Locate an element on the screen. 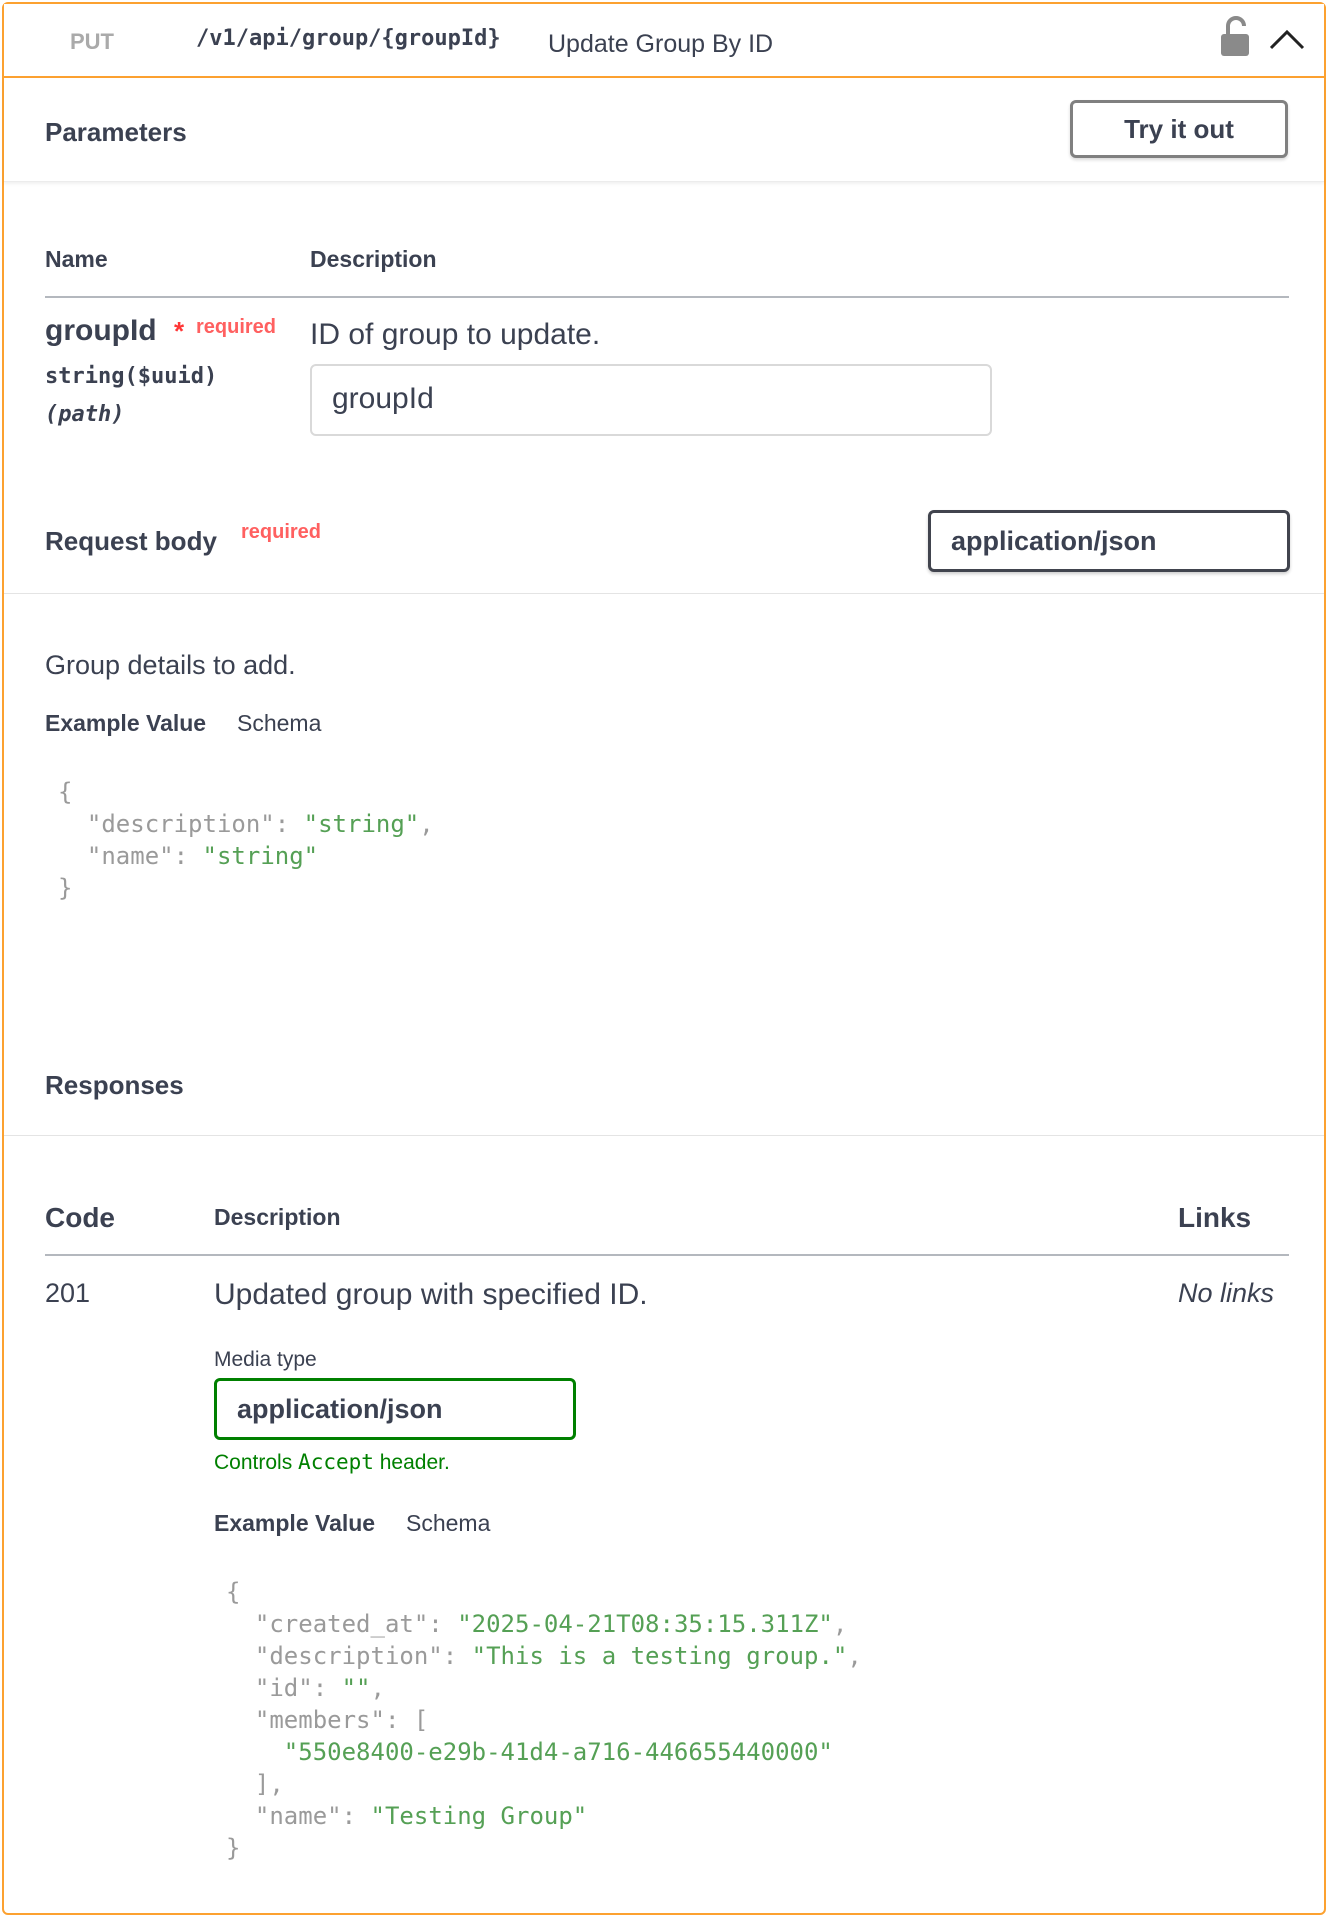  col-header-code: Code is located at coordinates (80, 1217).